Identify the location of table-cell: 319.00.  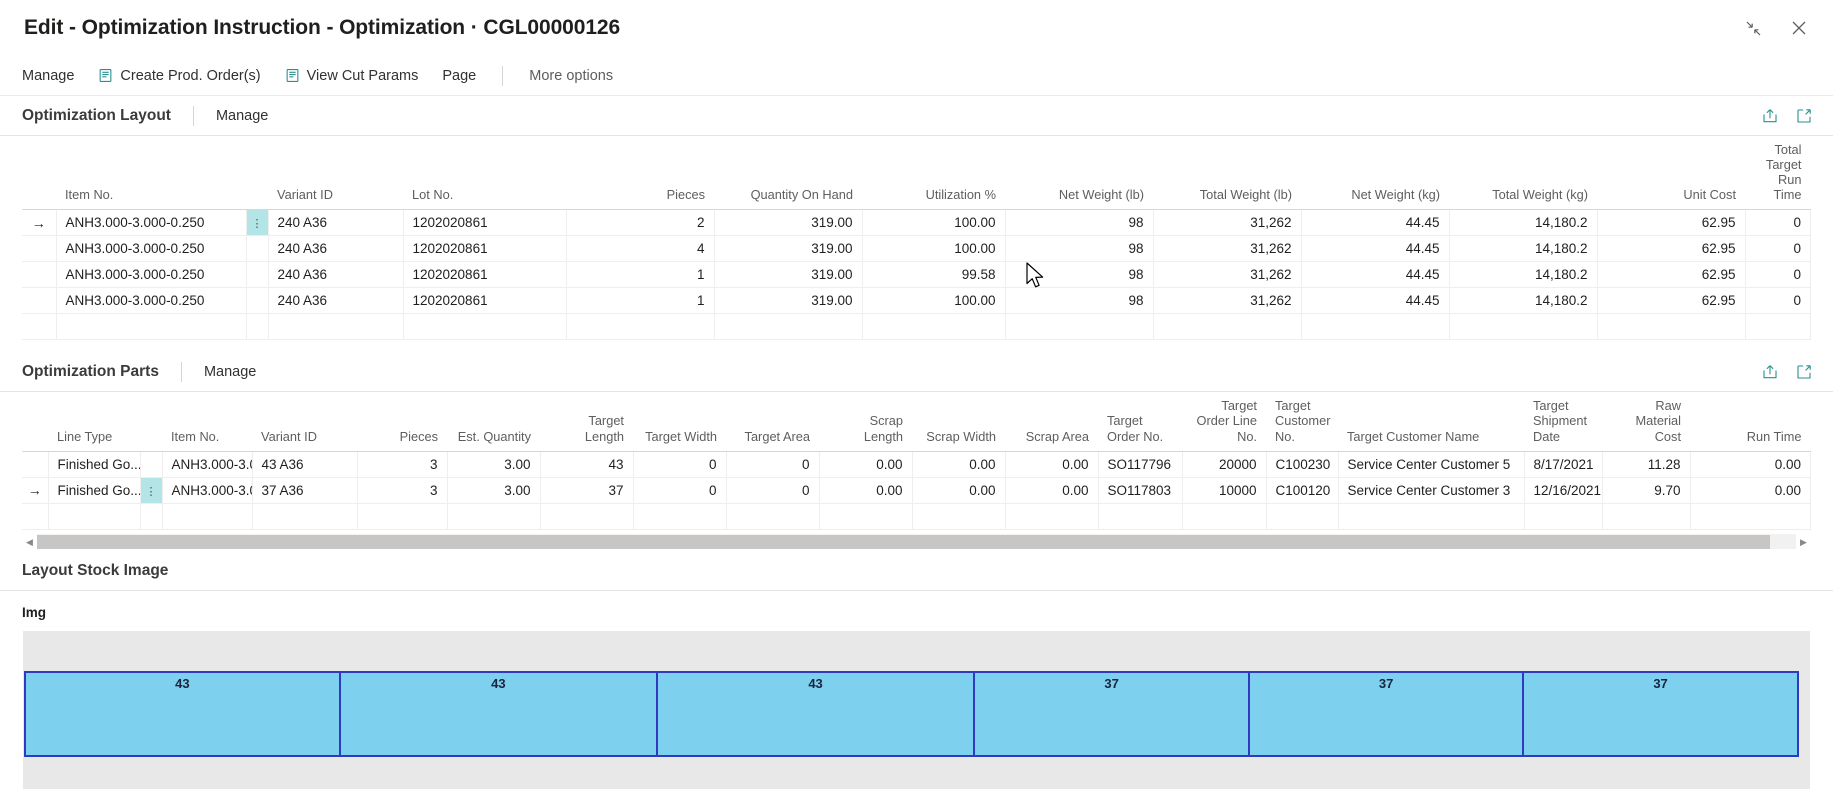
(788, 249).